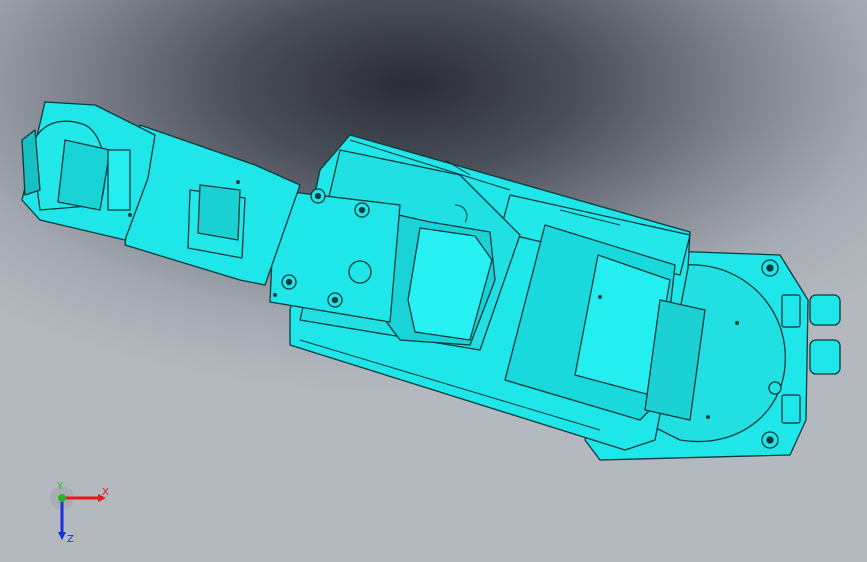  Describe the element at coordinates (60, 486) in the screenshot. I see `y-axis-label: Y` at that location.